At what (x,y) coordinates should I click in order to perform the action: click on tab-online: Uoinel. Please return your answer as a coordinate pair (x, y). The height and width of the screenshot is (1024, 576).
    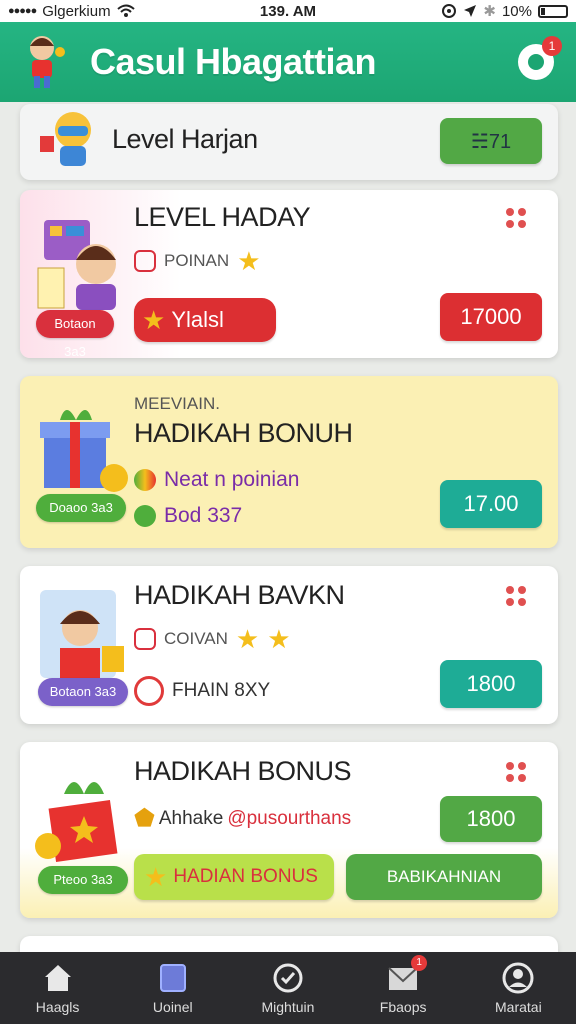
    Looking at the image, I should click on (173, 988).